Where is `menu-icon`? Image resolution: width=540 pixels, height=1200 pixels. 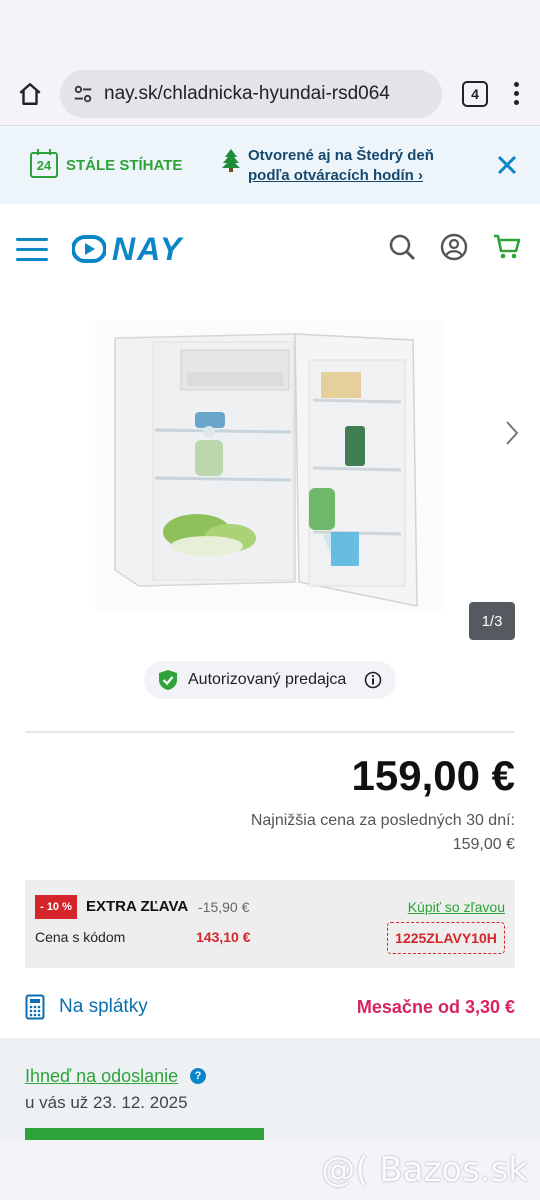 menu-icon is located at coordinates (32, 249).